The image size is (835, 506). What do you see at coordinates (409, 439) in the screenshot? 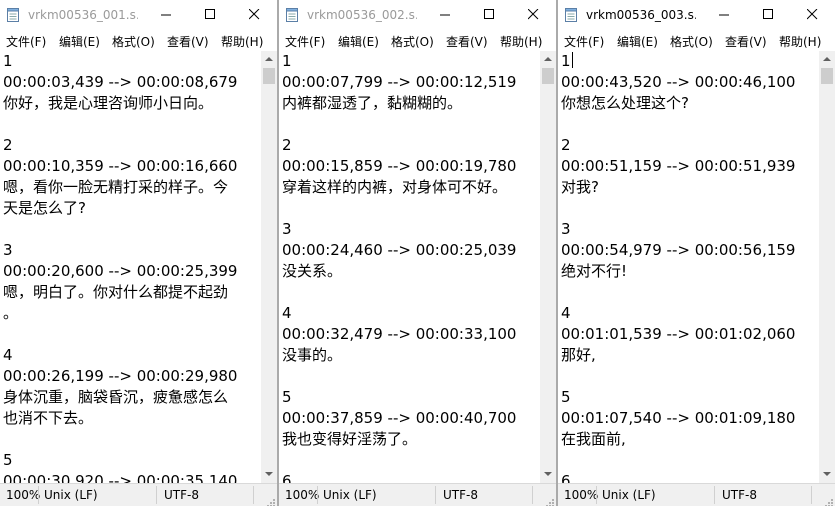
I see `text-line: 我也变得好淫荡了。` at bounding box center [409, 439].